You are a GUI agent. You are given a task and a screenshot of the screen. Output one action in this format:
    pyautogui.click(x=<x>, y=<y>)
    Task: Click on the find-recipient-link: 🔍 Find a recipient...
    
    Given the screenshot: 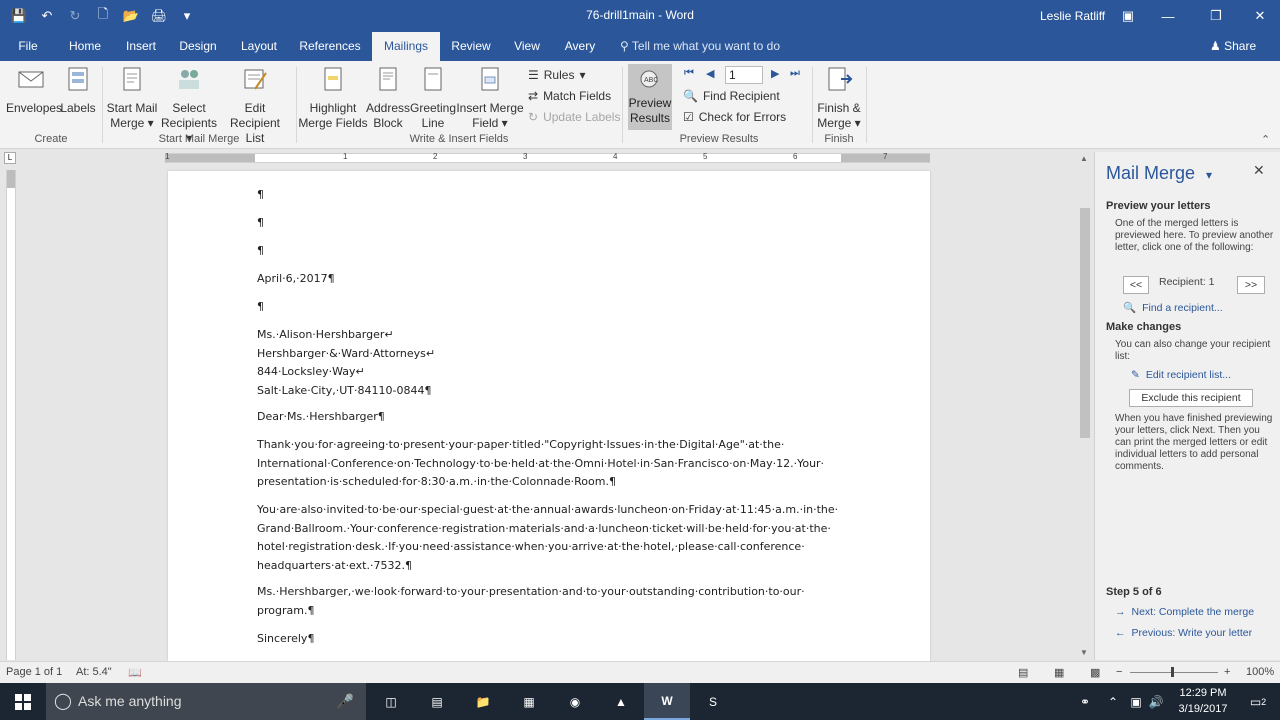 What is the action you would take?
    pyautogui.click(x=1173, y=308)
    